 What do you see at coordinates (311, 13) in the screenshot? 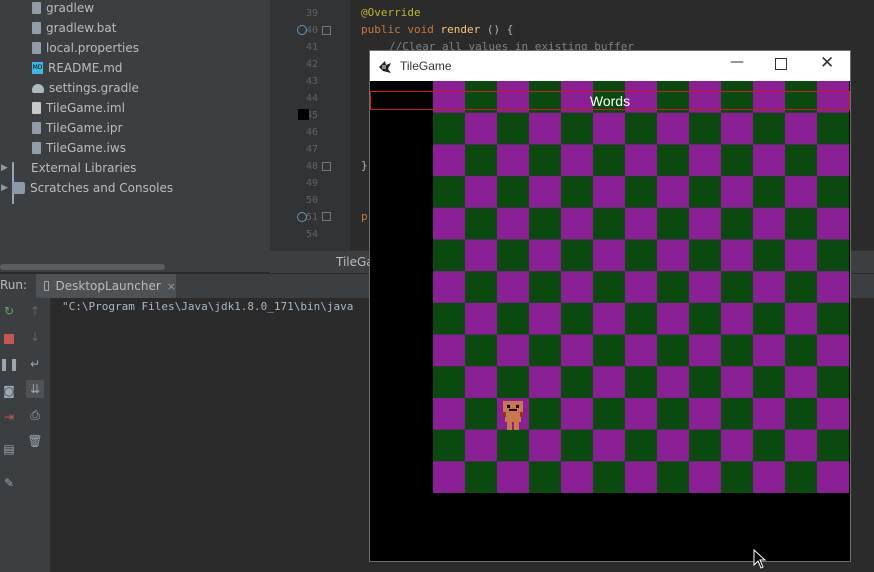
I see `line-number: 39` at bounding box center [311, 13].